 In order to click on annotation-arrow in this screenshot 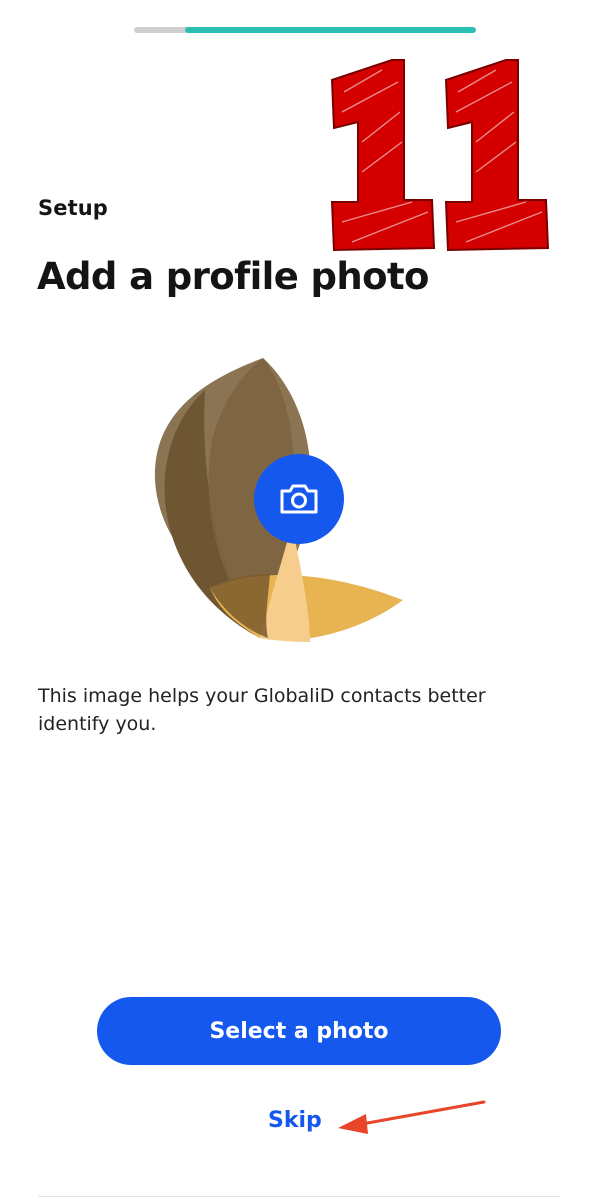, I will do `click(412, 1117)`.